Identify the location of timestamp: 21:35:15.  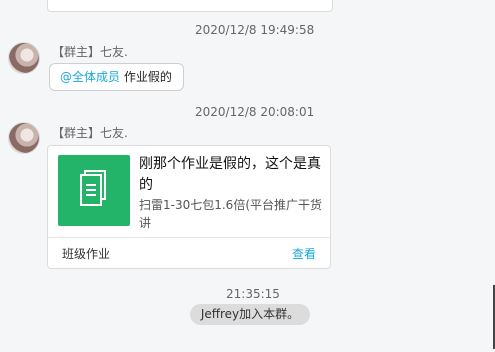
(253, 294).